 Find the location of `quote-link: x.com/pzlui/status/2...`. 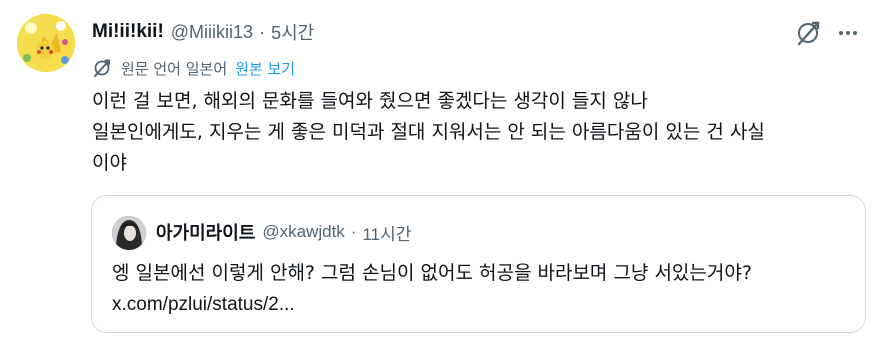

quote-link: x.com/pzlui/status/2... is located at coordinates (484, 304).